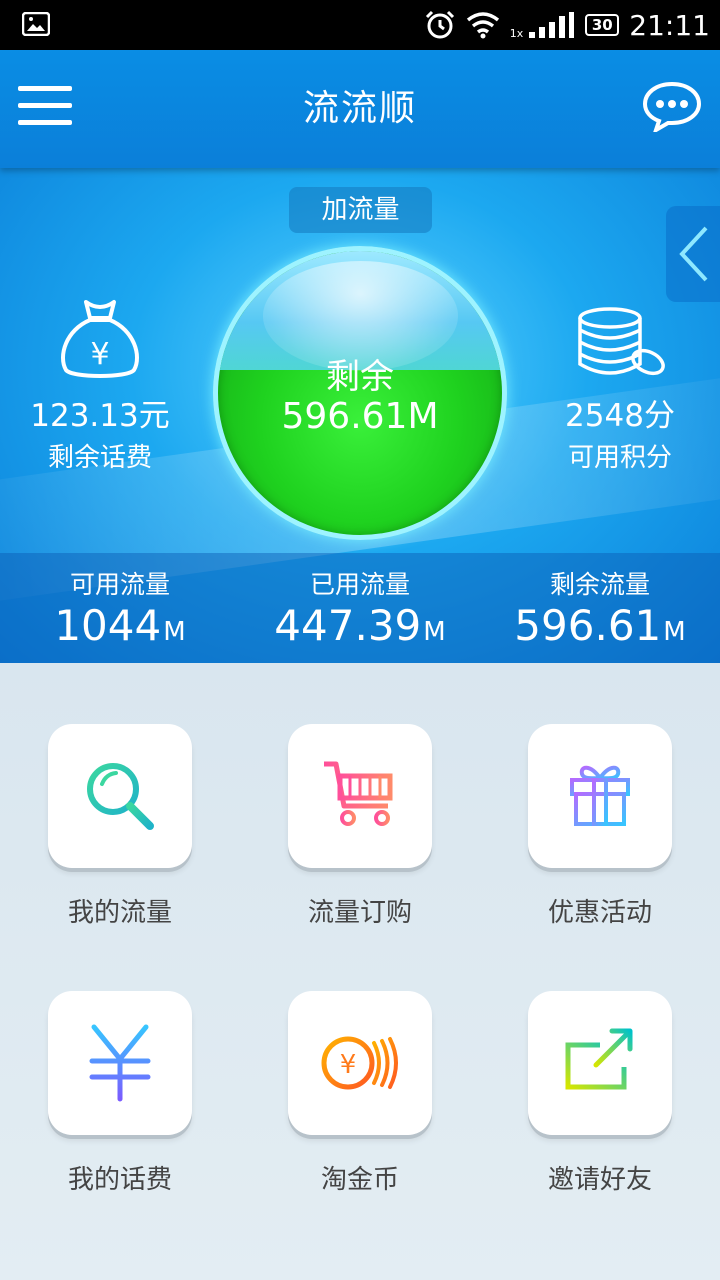 This screenshot has height=1280, width=720. I want to click on tile-my-bill: 我的话费, so click(120, 1093).